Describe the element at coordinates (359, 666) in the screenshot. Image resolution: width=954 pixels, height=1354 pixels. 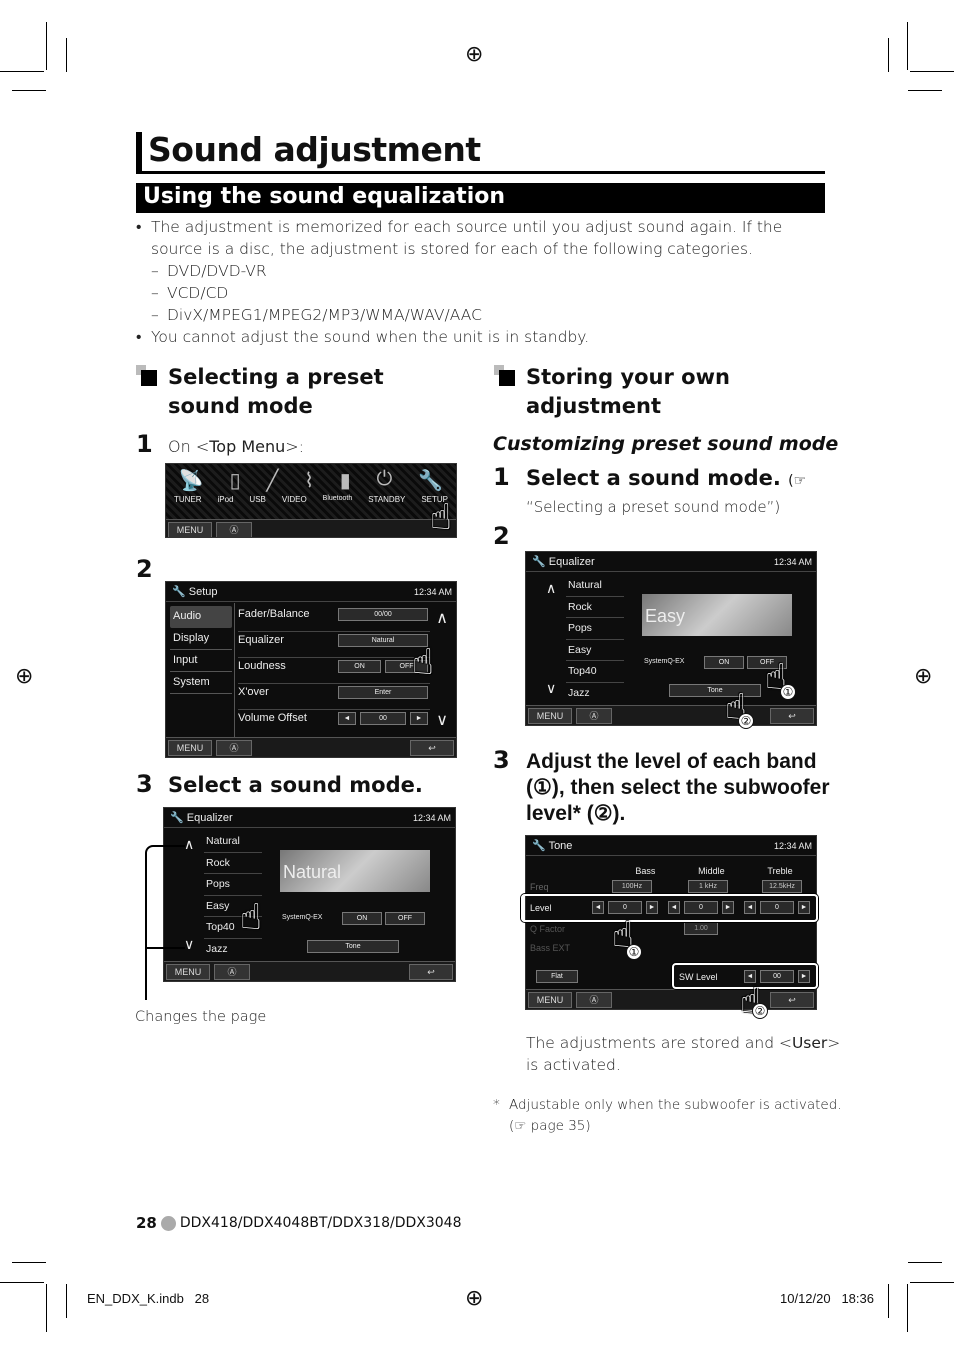
I see `loudness-on-button: ON` at that location.